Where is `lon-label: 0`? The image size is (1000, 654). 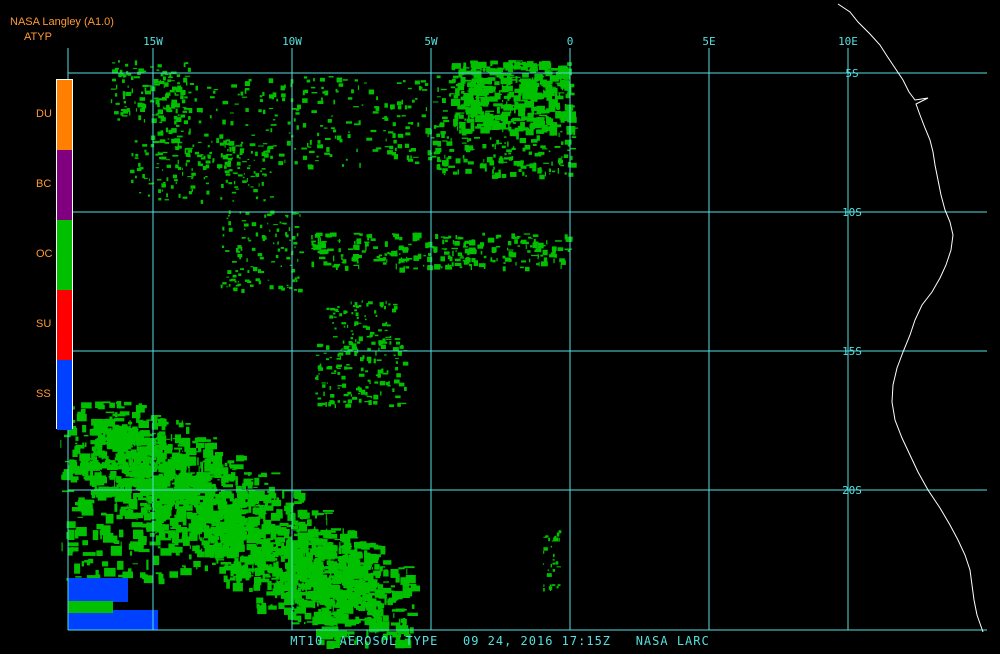
lon-label: 0 is located at coordinates (570, 41).